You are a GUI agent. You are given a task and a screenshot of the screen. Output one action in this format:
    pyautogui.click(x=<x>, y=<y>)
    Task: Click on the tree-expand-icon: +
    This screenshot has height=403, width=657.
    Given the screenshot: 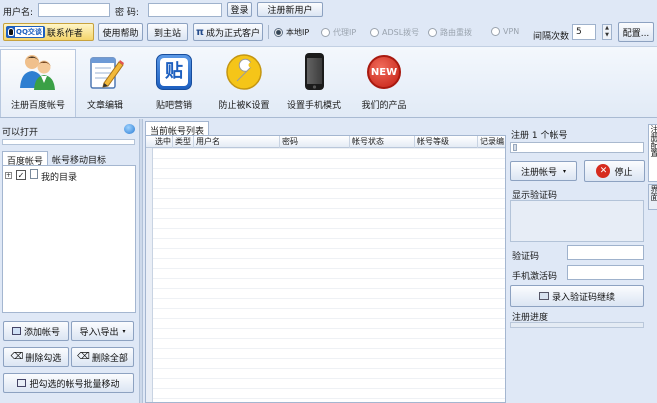 What is the action you would take?
    pyautogui.click(x=8, y=175)
    